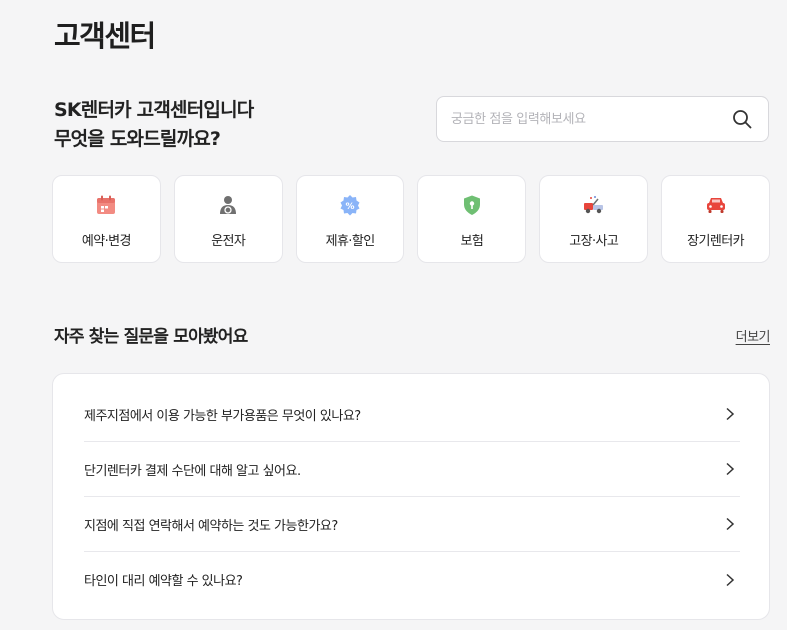 The height and width of the screenshot is (630, 787). I want to click on category-label: 예약·변경, so click(106, 241).